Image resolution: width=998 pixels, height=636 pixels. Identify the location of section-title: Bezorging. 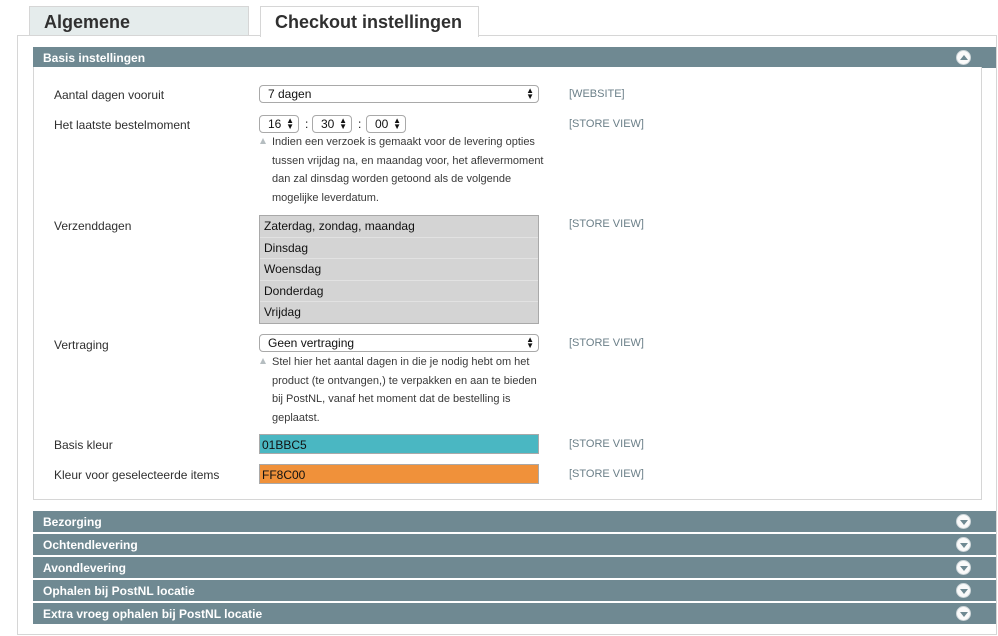
(72, 522).